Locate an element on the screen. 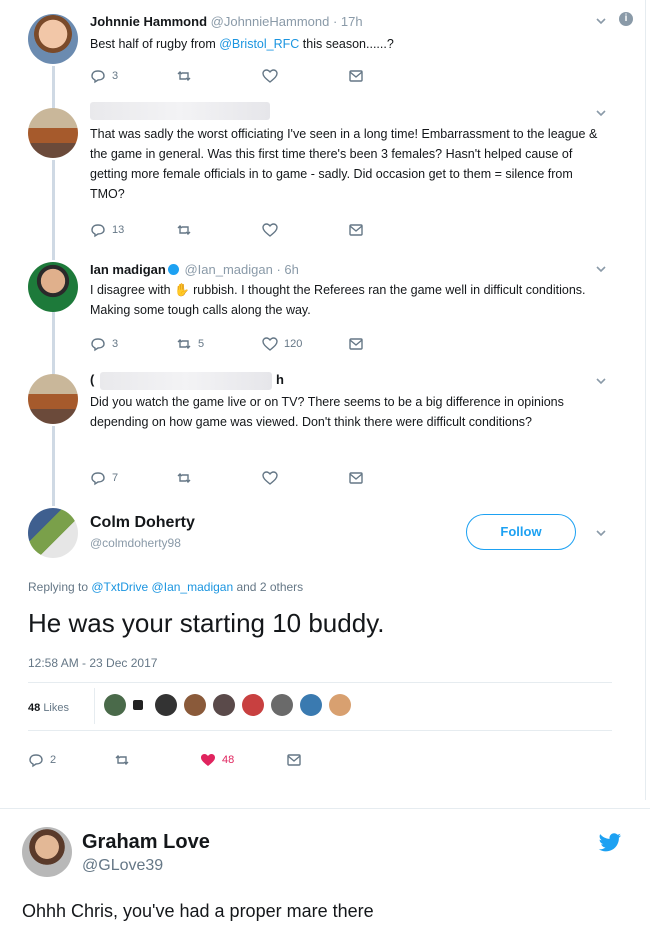 The image size is (650, 934). tweet-main-text: He was your starting 10 buddy. is located at coordinates (206, 623).